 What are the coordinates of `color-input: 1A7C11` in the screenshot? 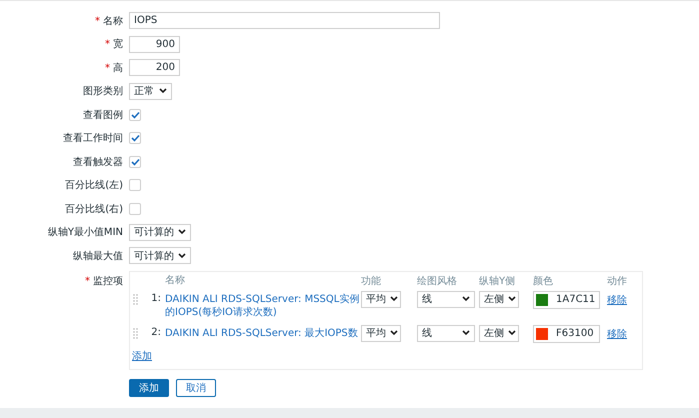 It's located at (566, 299).